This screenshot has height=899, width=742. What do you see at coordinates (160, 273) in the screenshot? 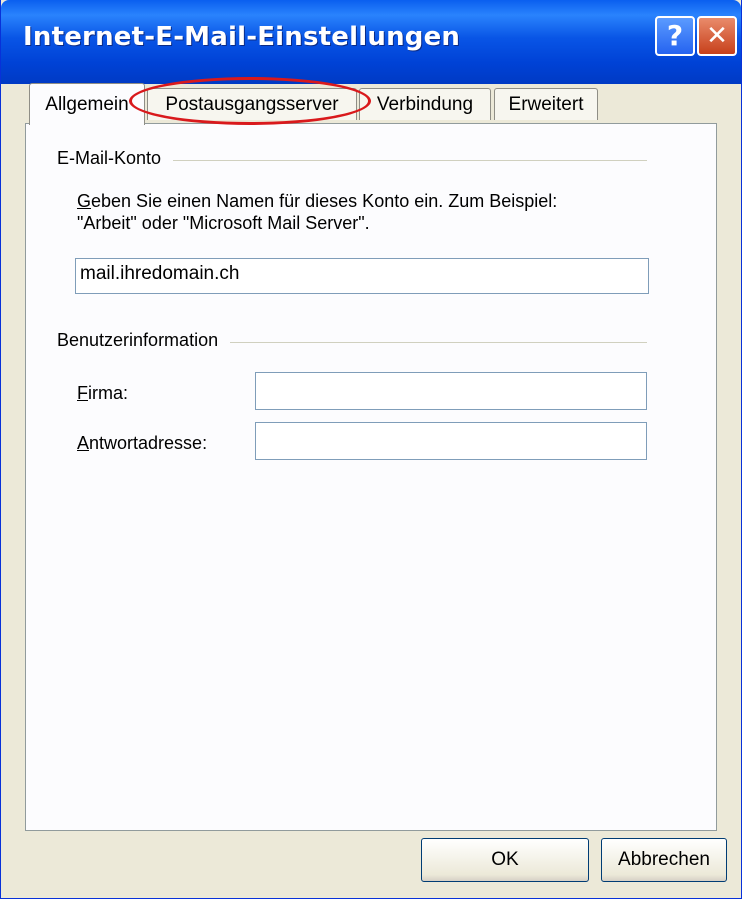
I see `account-name-value: mail.ihredomain.ch` at bounding box center [160, 273].